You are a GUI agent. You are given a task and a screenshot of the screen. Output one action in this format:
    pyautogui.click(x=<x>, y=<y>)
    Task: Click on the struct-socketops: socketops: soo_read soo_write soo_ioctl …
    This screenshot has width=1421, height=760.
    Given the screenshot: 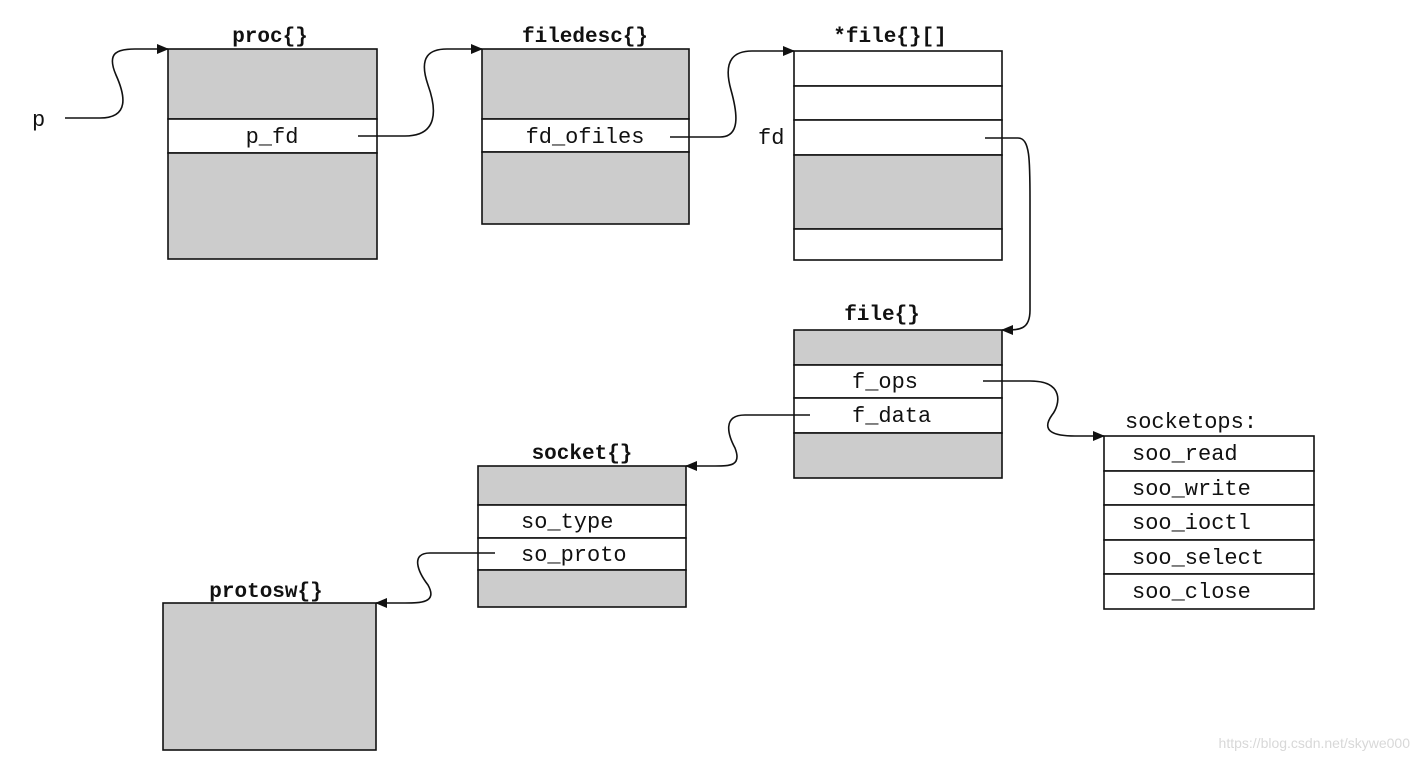 What is the action you would take?
    pyautogui.click(x=1209, y=510)
    